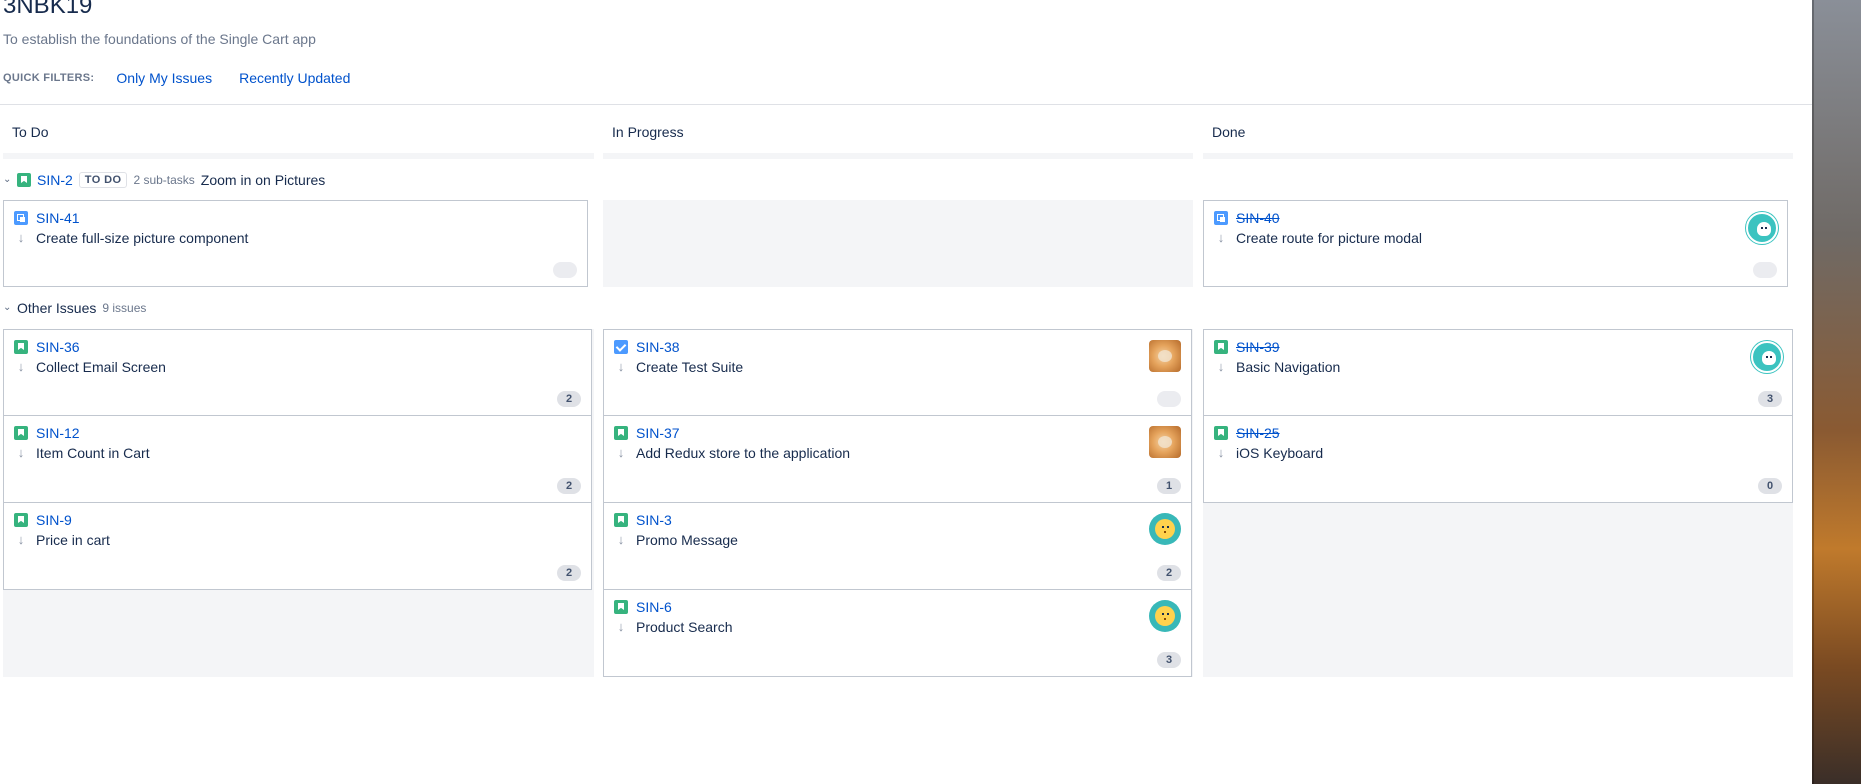 The width and height of the screenshot is (1861, 784). I want to click on swimlane-summary: Zoom in on Pictures, so click(263, 180).